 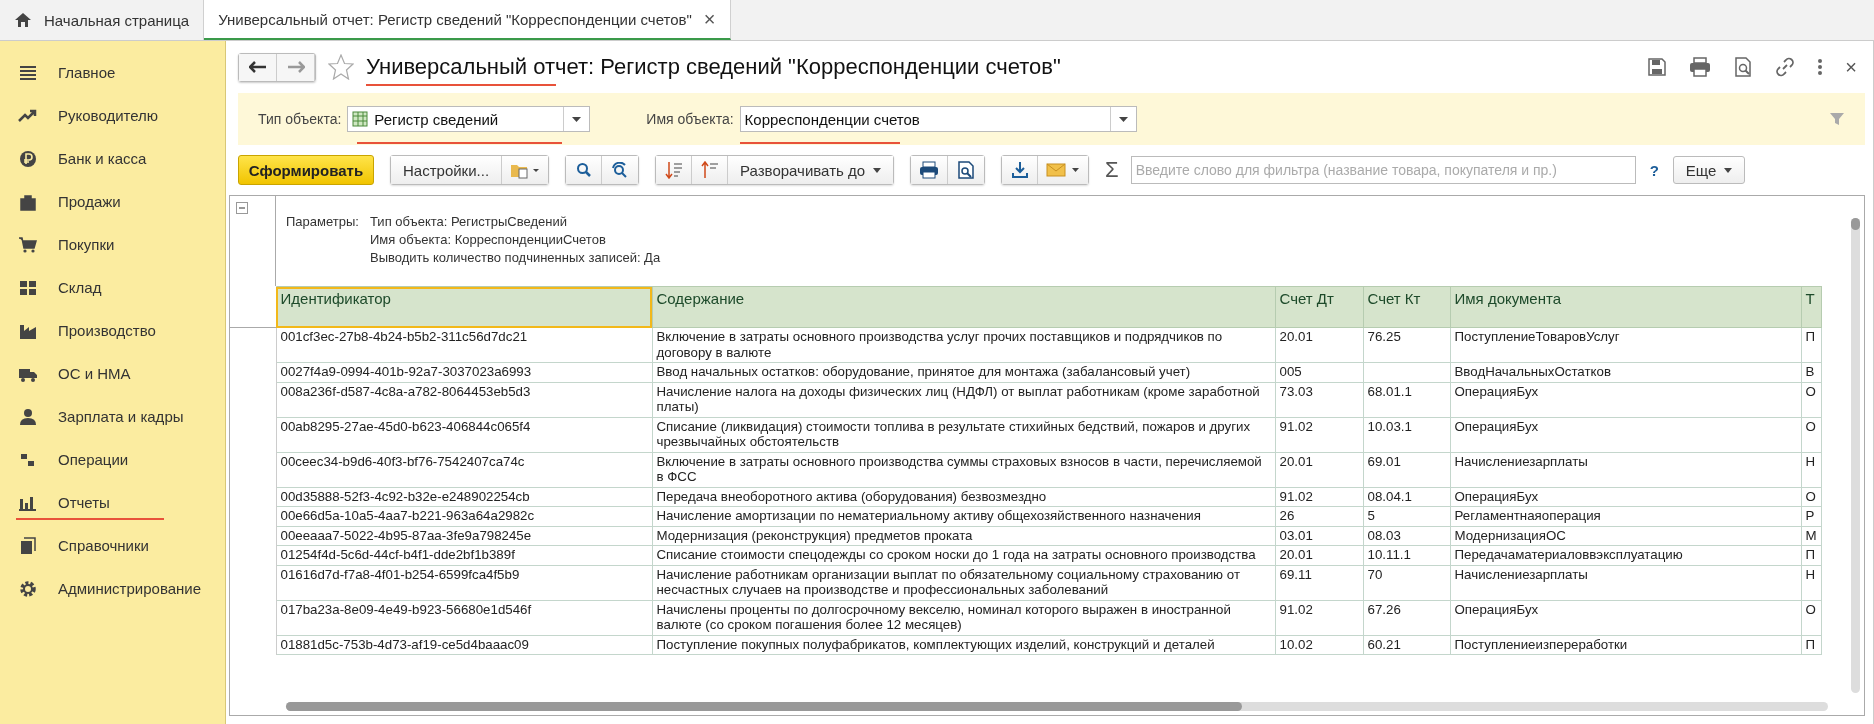 I want to click on table-cell: ВводНачальныхОстатков, so click(x=1625, y=372).